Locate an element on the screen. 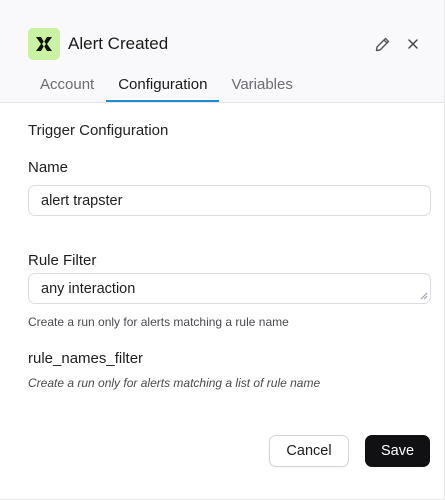 This screenshot has height=500, width=445. edit-button is located at coordinates (382, 44).